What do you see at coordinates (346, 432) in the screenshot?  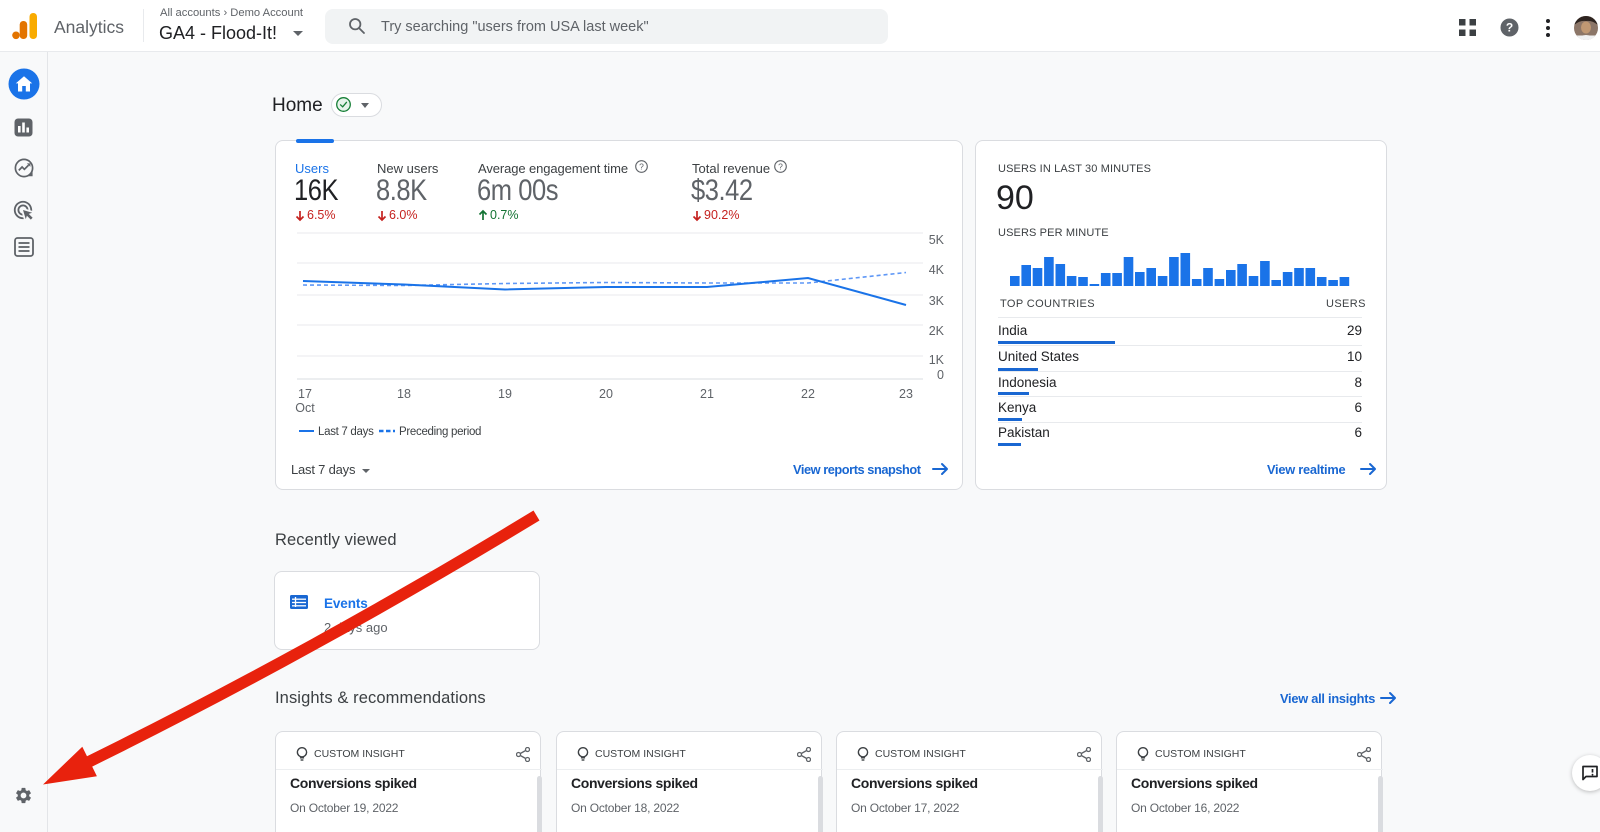 I see `svg-text: Last 7 days` at bounding box center [346, 432].